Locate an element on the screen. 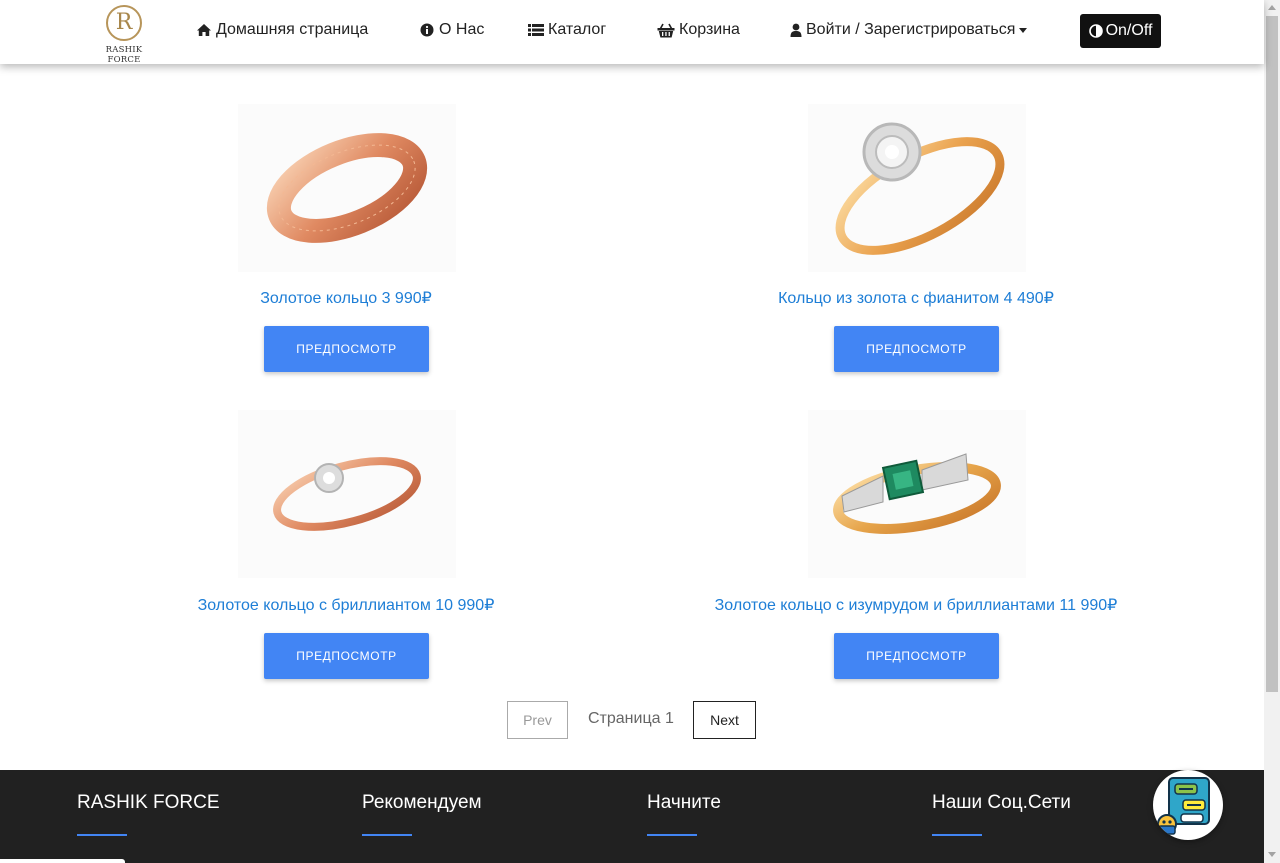 This screenshot has height=863, width=1280. rose-gold-ring-with-diamond-image is located at coordinates (347, 494).